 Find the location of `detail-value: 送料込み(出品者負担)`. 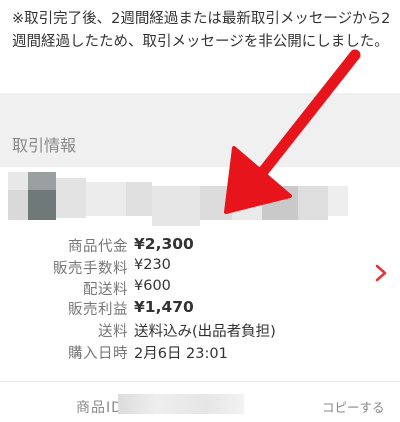

detail-value: 送料込み(出品者負担) is located at coordinates (205, 332).